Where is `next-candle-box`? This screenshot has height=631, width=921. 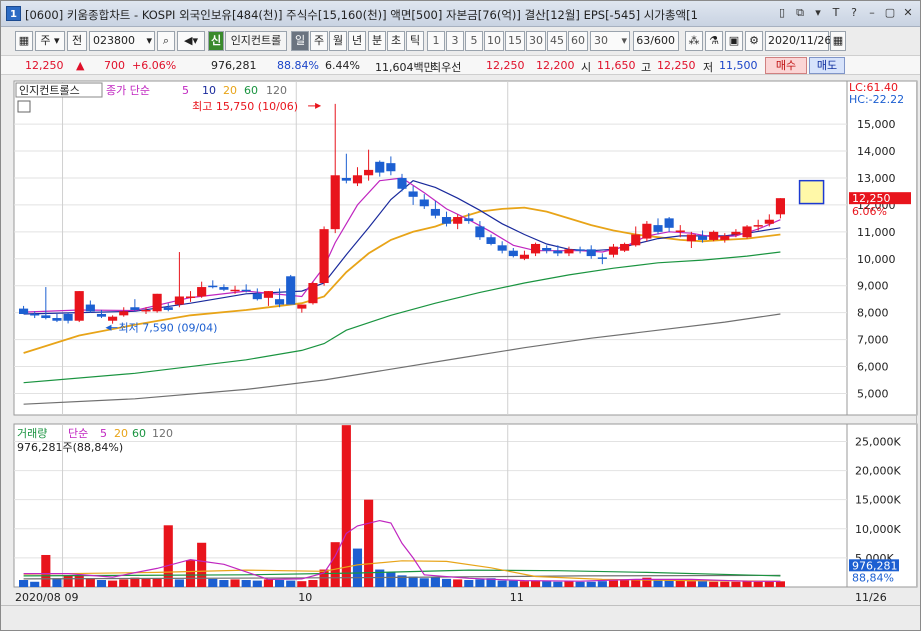
next-candle-box is located at coordinates (811, 192).